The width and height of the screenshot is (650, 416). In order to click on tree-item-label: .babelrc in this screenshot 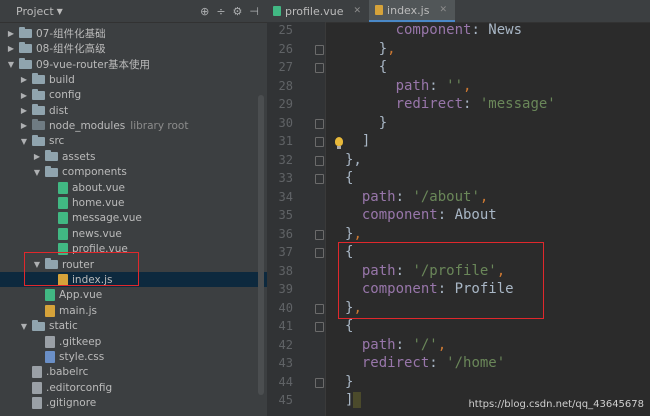, I will do `click(67, 372)`.